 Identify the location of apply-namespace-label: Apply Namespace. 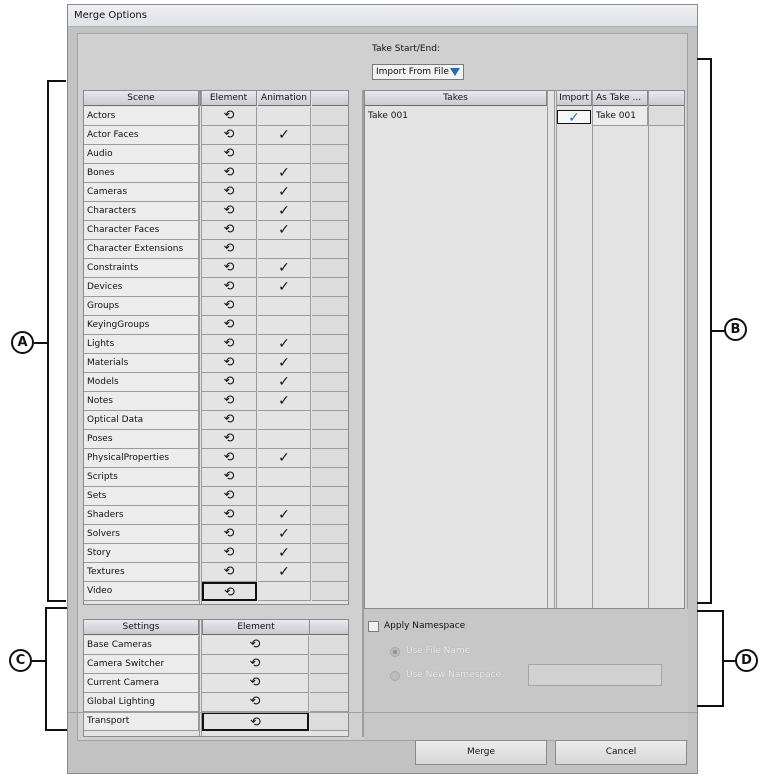
(425, 626).